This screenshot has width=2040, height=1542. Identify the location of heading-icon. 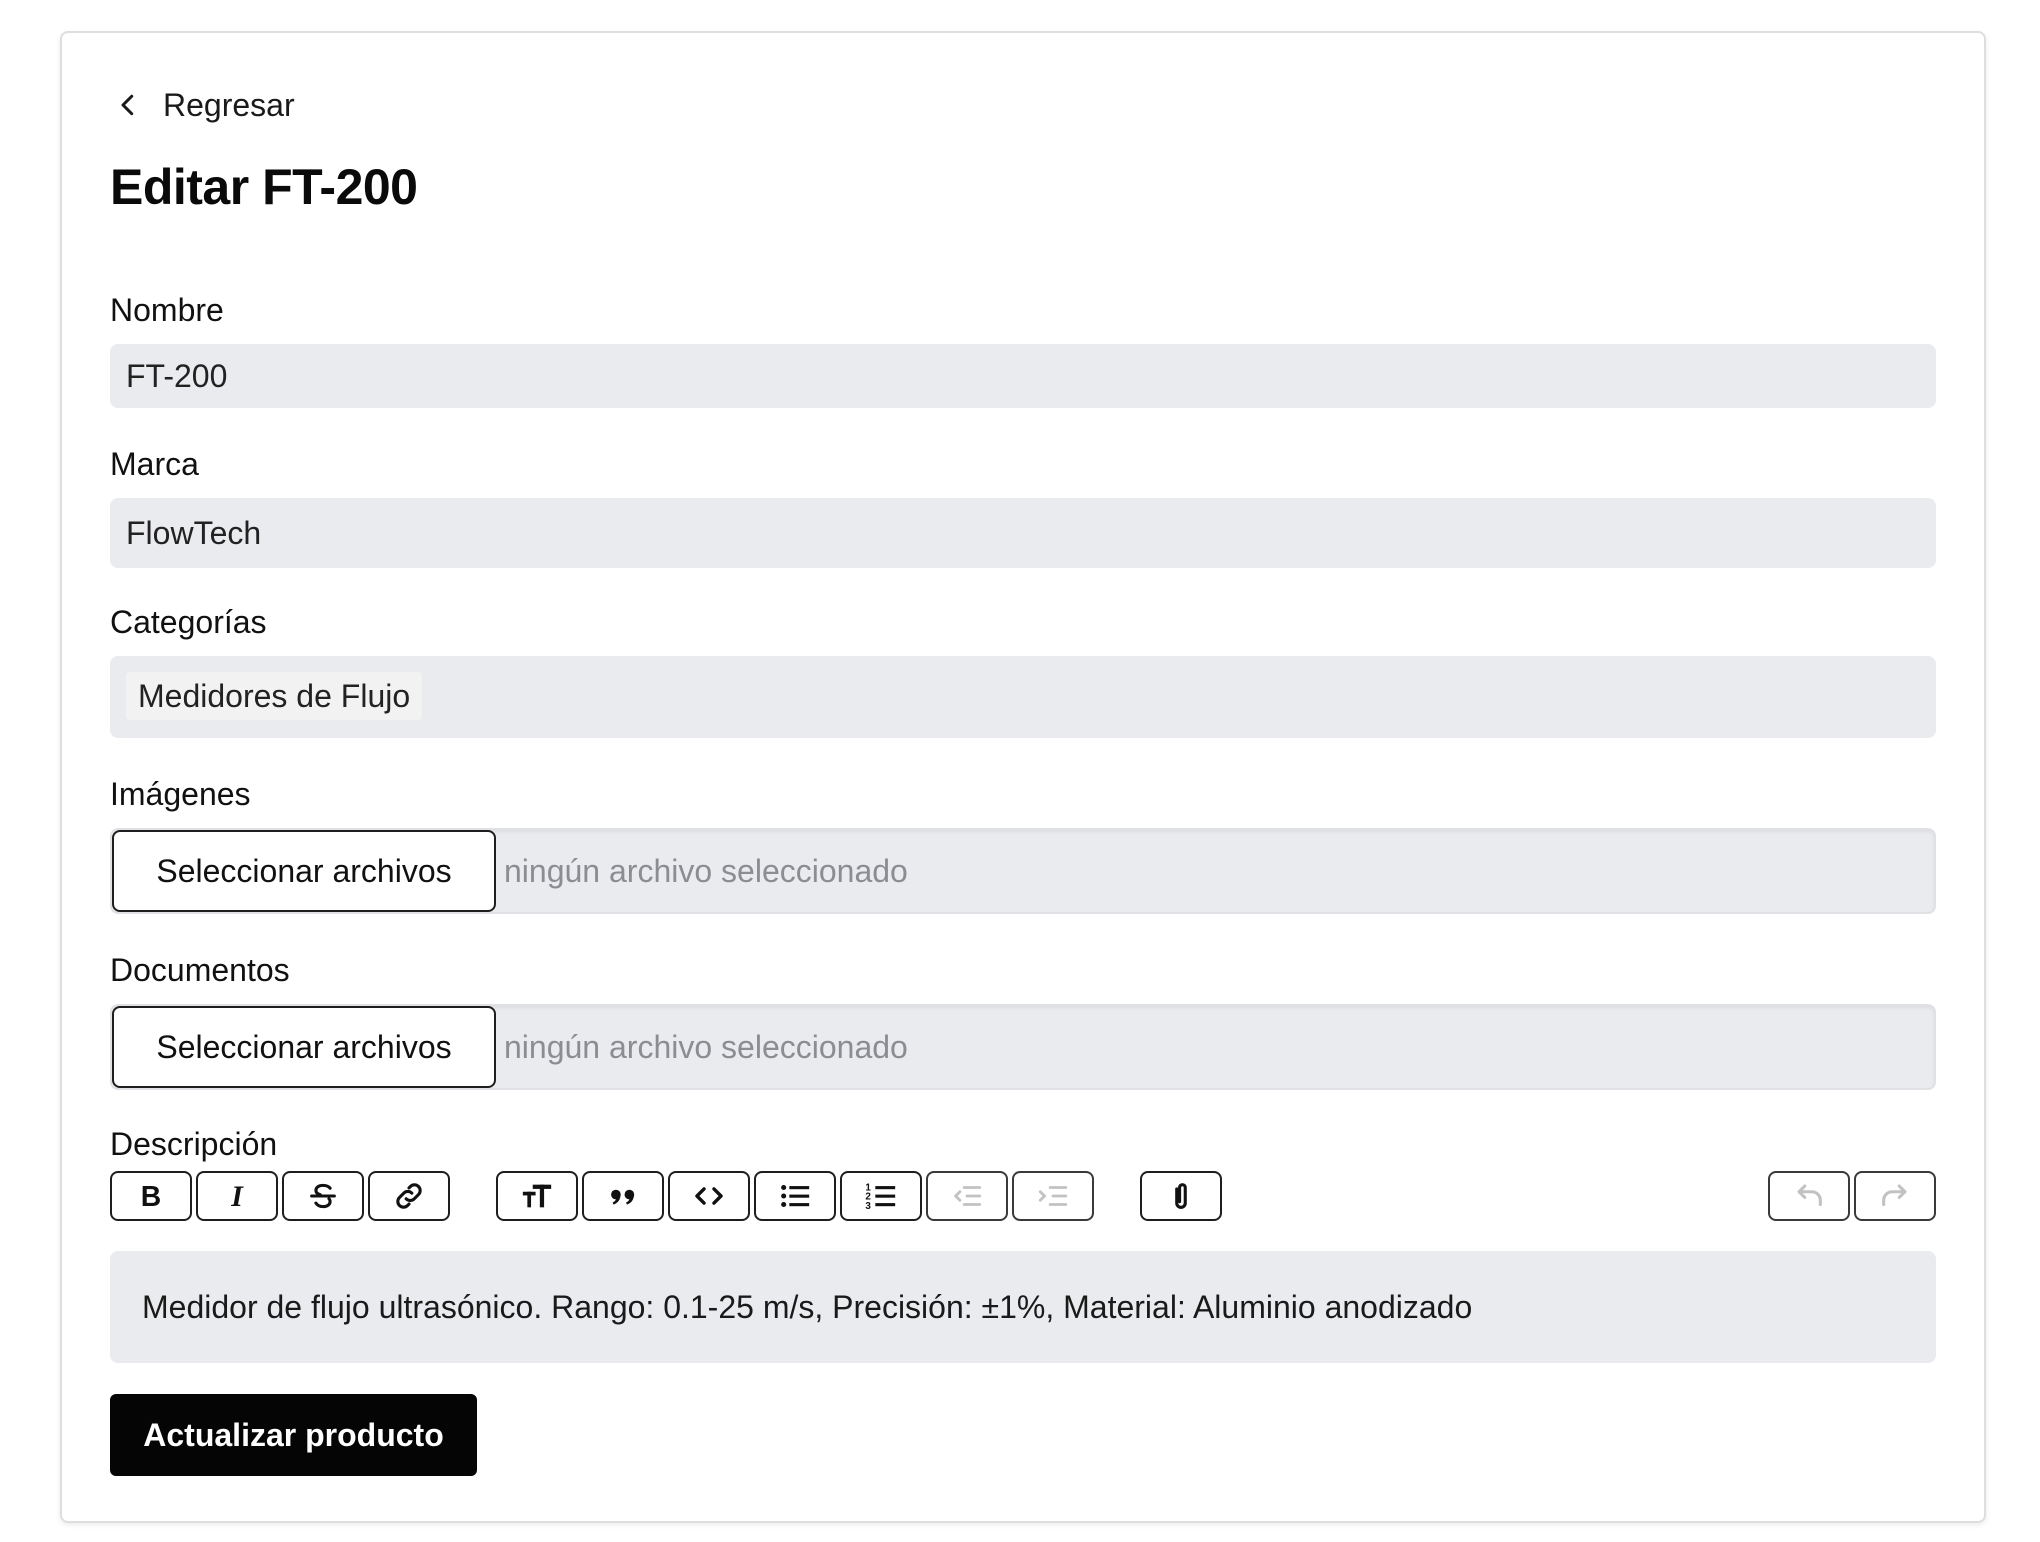
(537, 1196).